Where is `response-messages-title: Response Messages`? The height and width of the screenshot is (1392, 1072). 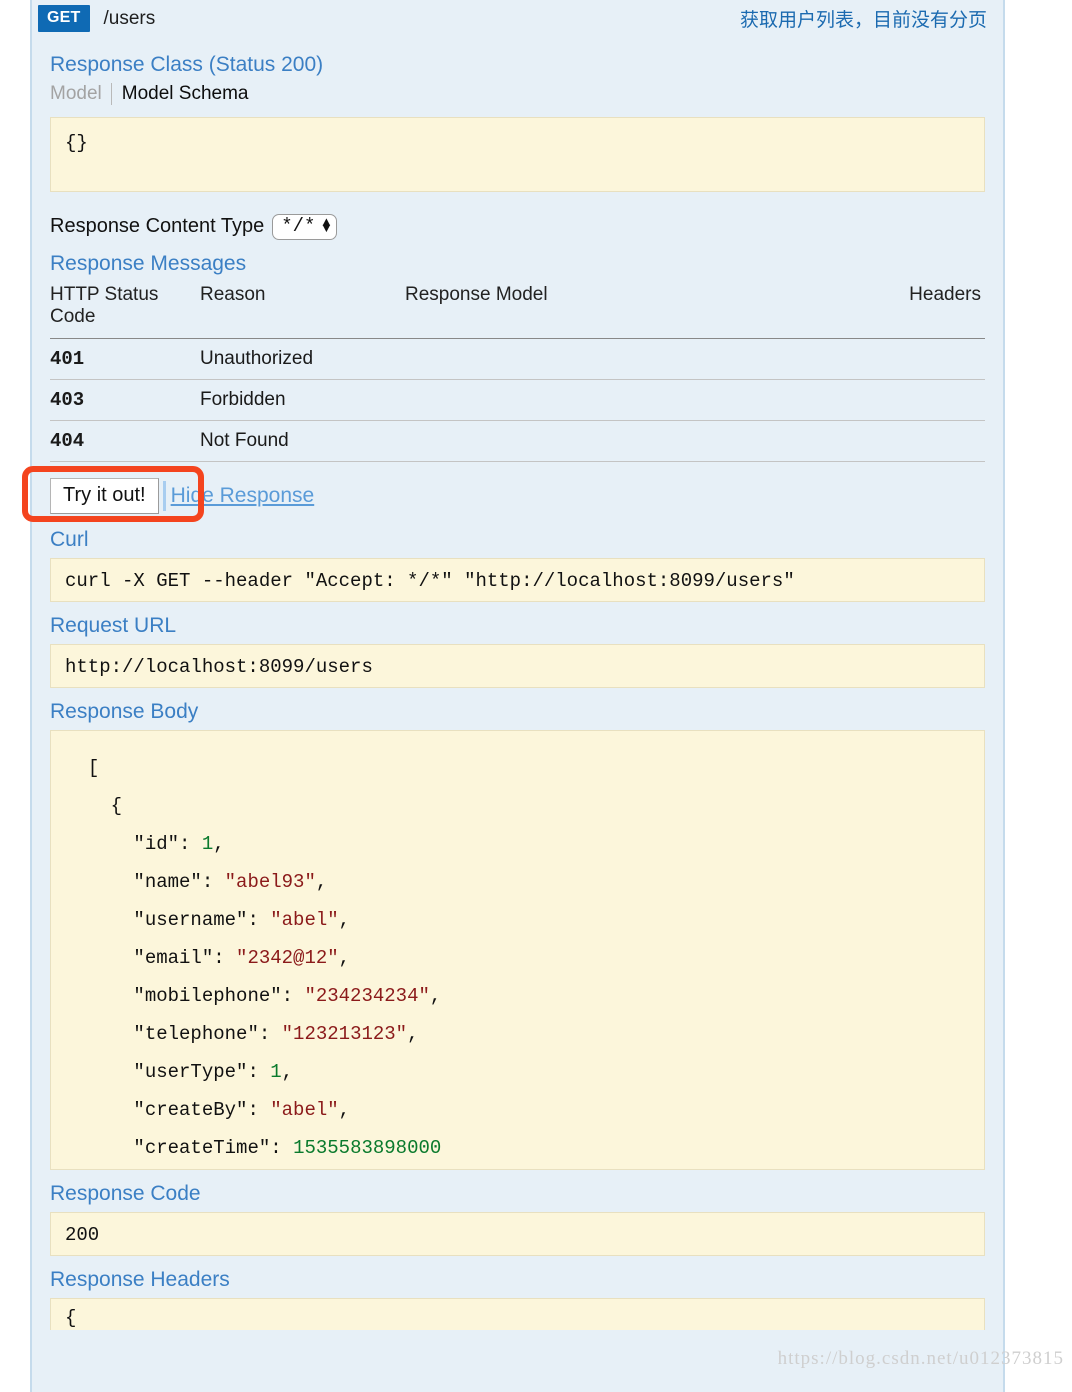 response-messages-title: Response Messages is located at coordinates (148, 263).